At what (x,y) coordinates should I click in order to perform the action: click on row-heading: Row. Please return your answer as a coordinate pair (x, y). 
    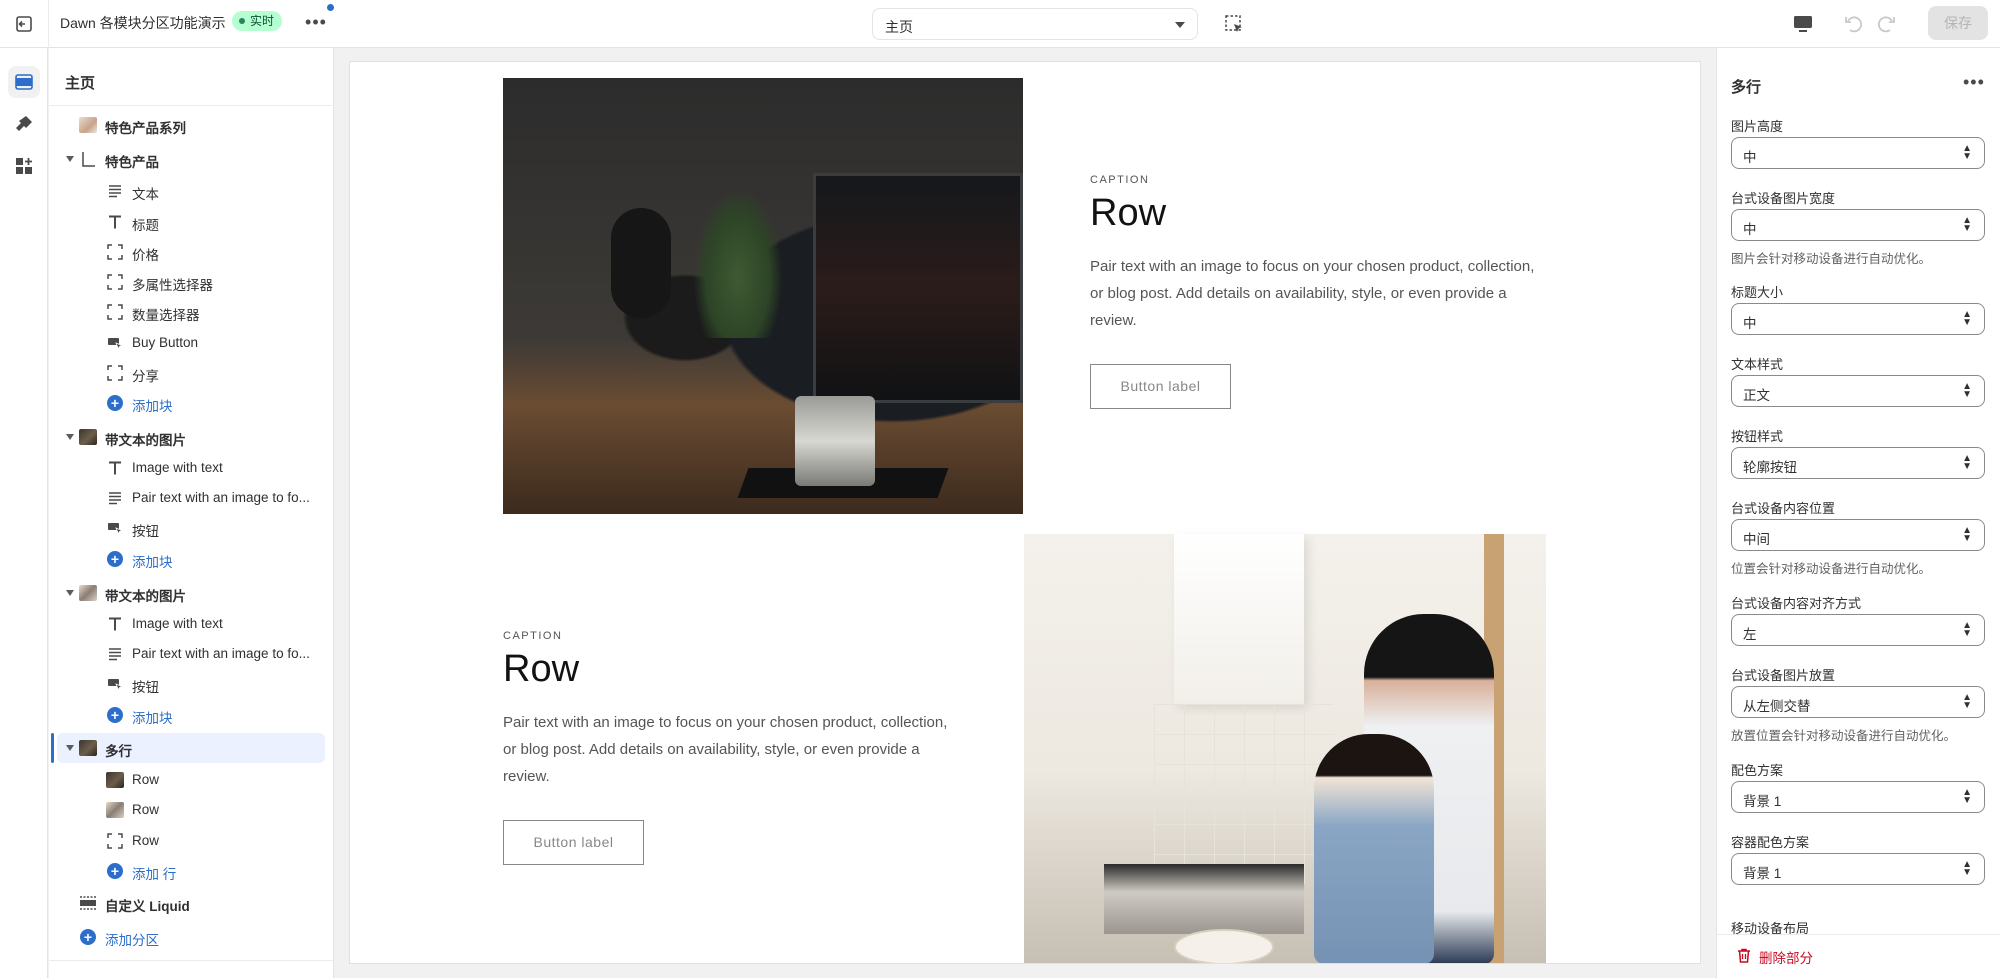
    Looking at the image, I should click on (541, 669).